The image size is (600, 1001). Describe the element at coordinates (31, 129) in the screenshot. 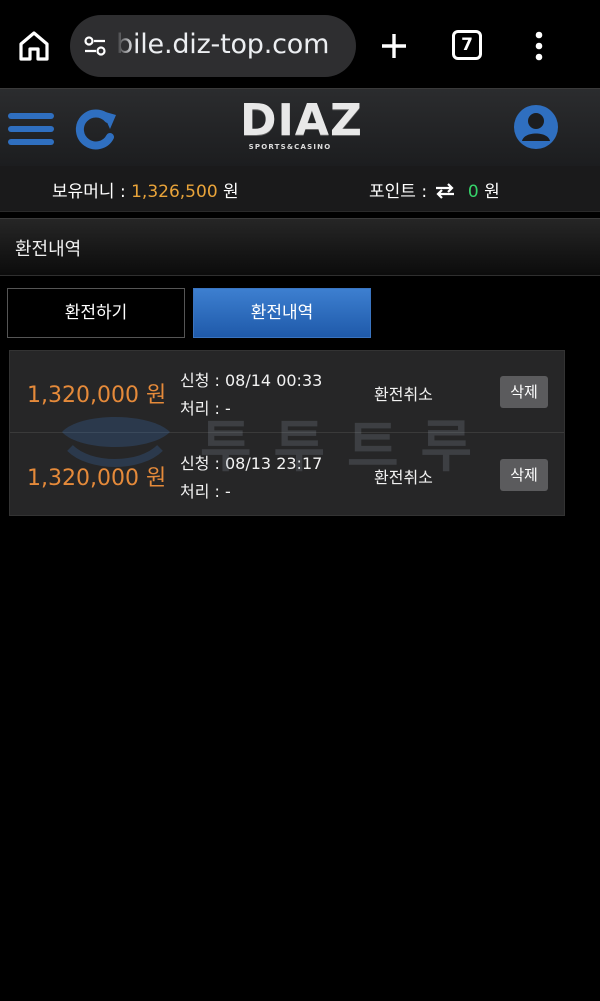

I see `hamburger-icon` at that location.